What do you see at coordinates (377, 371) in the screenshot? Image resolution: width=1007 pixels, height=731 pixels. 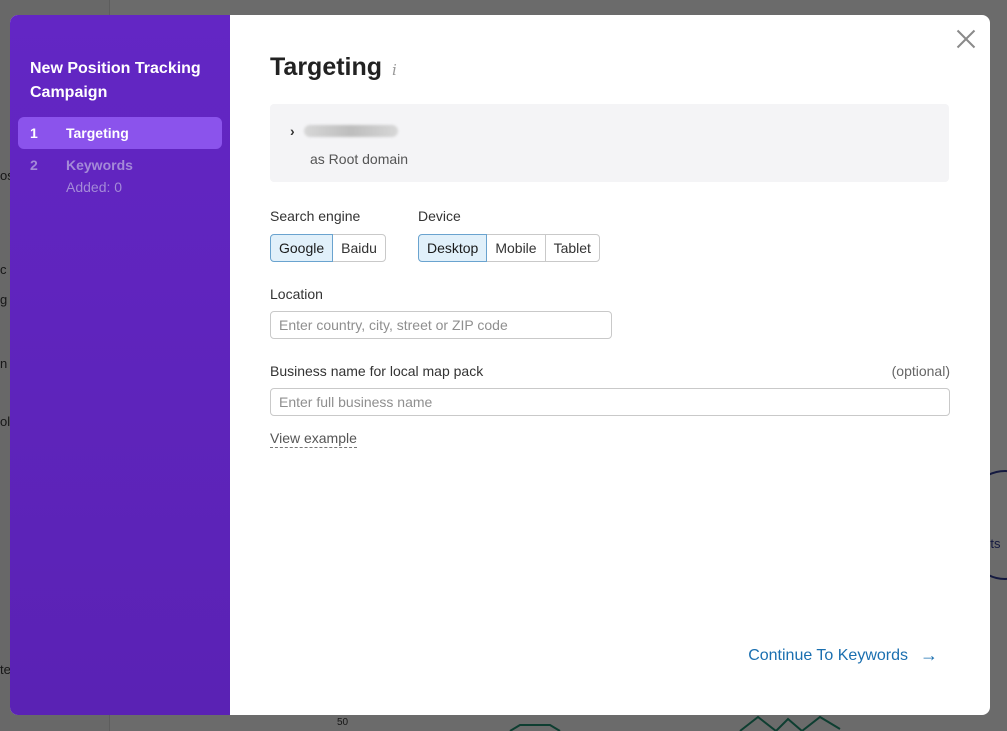 I see `business-name-label: Business name for local map pack` at bounding box center [377, 371].